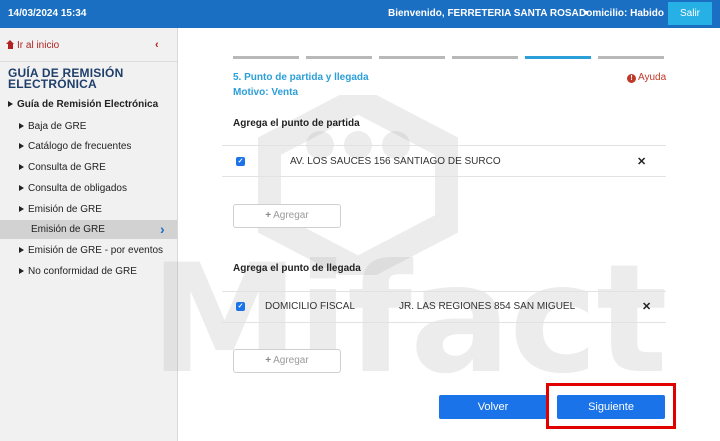 This screenshot has width=720, height=441. I want to click on partida-section-label: Agrega el punto de partida, so click(296, 123).